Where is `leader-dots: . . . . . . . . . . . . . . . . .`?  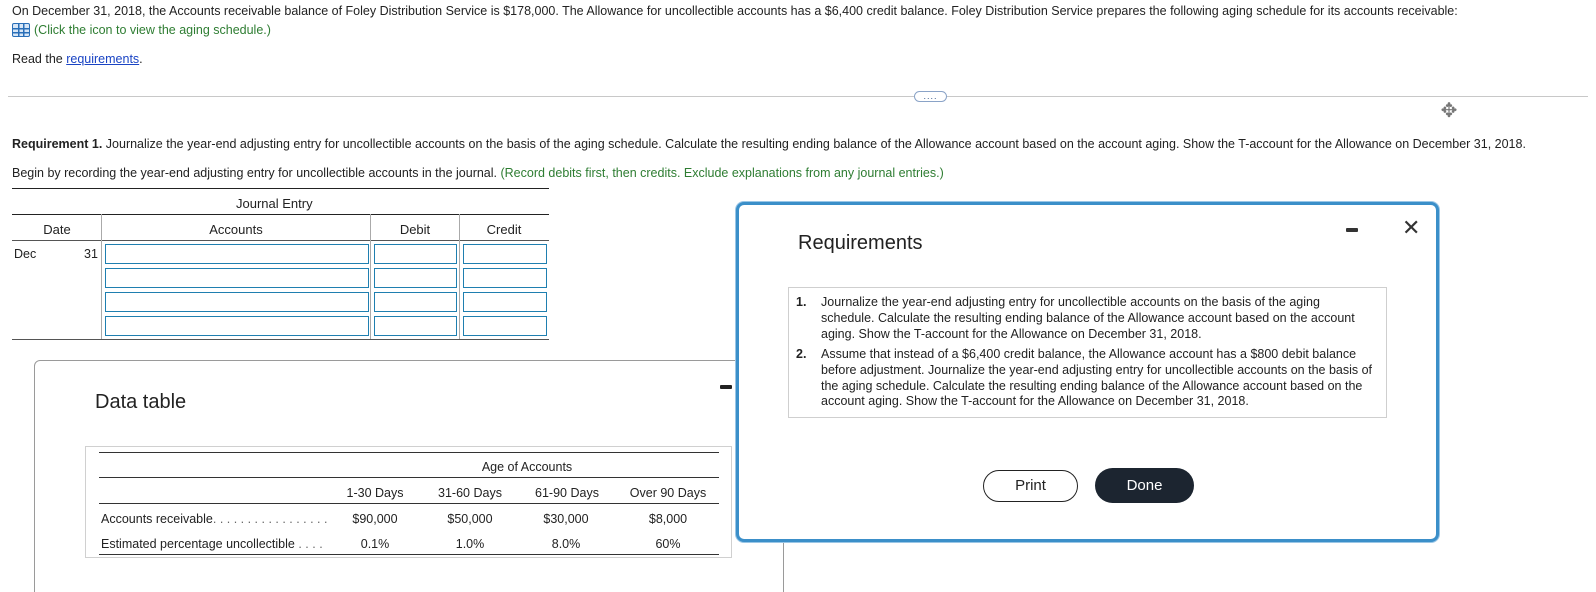 leader-dots: . . . . . . . . . . . . . . . . . is located at coordinates (270, 519).